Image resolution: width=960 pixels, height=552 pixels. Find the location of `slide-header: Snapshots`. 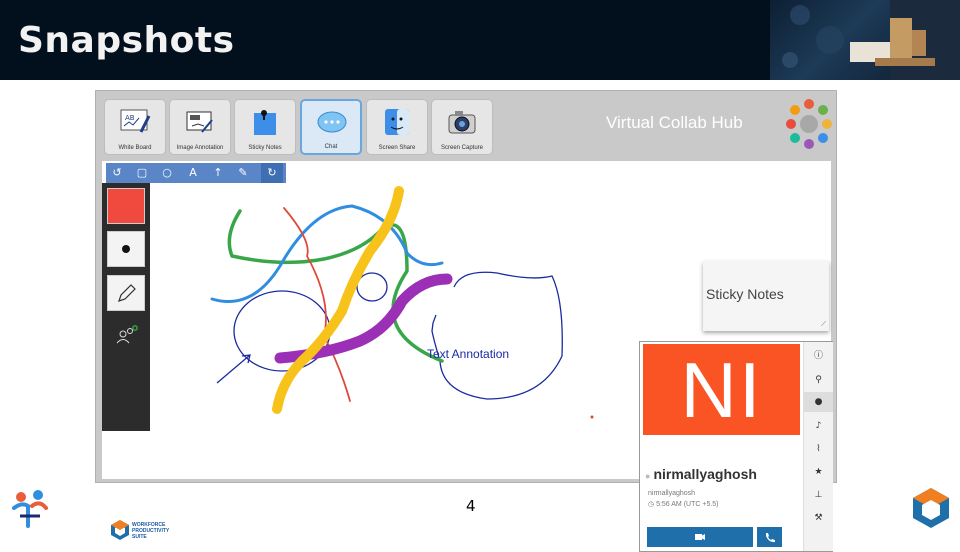

slide-header: Snapshots is located at coordinates (480, 40).